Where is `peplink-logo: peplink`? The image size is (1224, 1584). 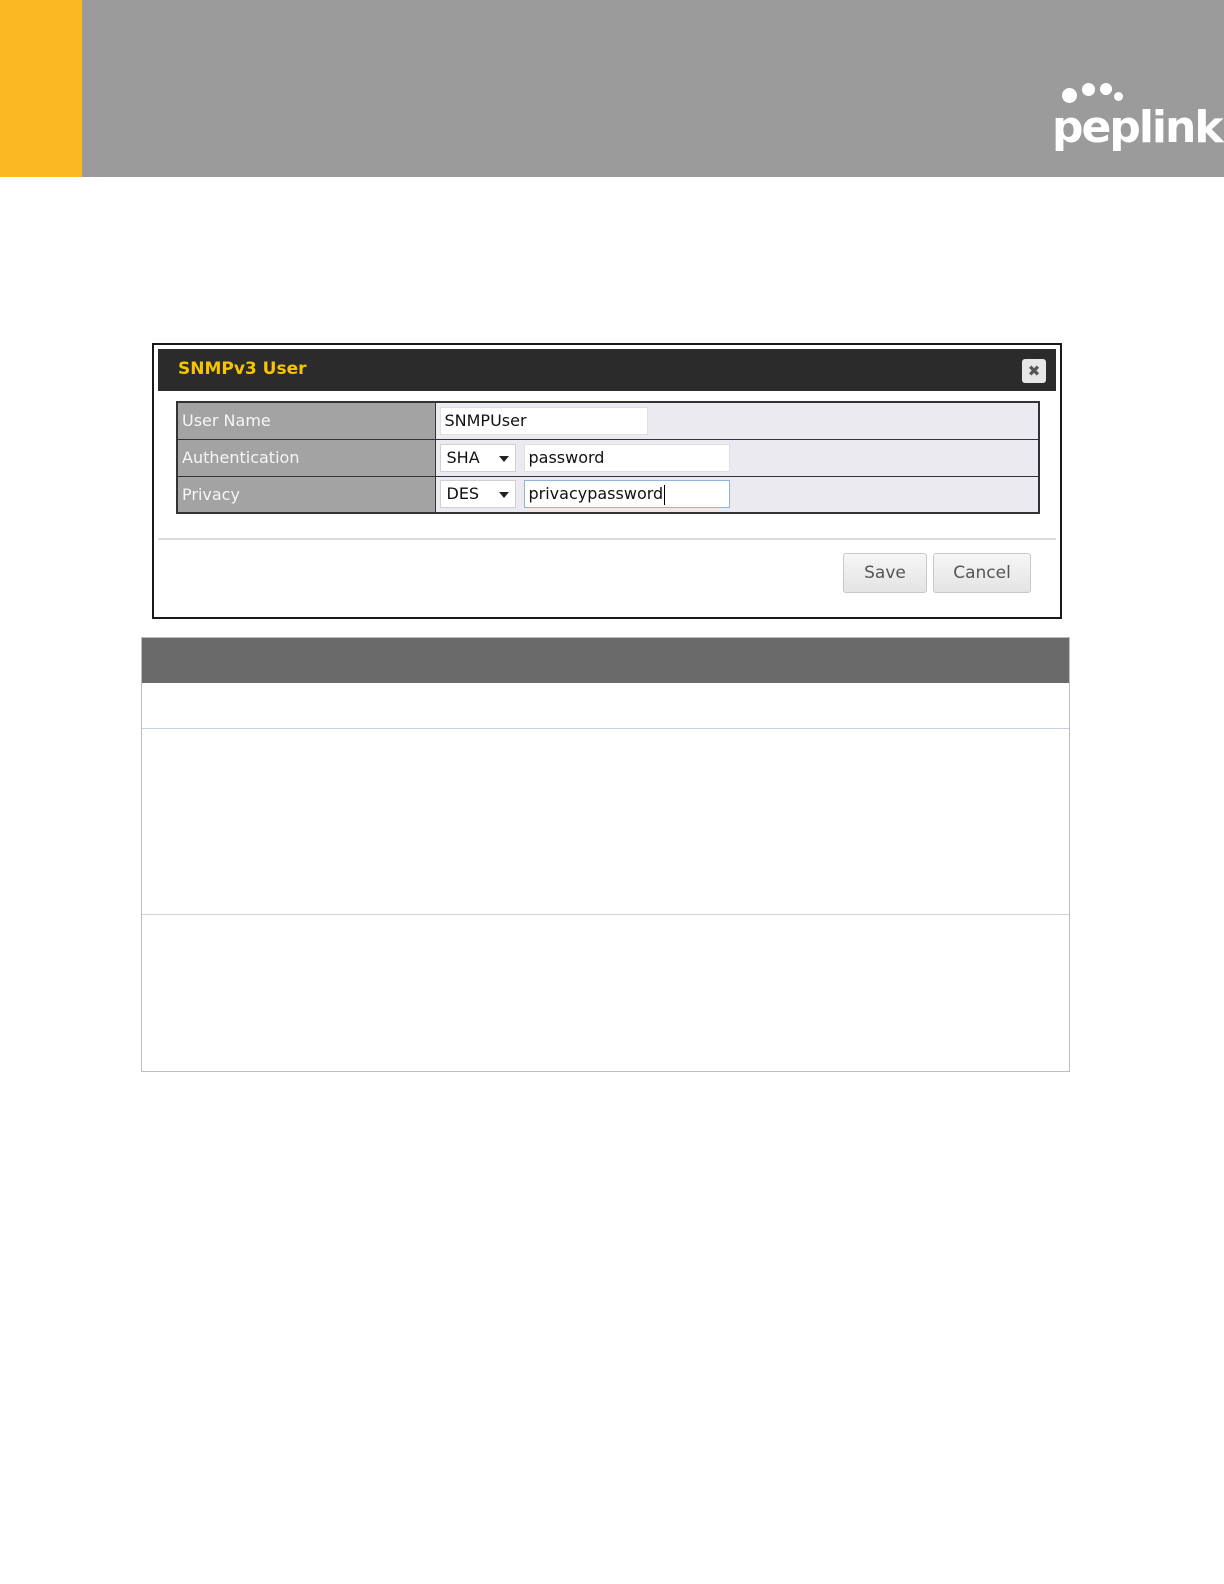
peplink-logo: peplink is located at coordinates (1138, 118).